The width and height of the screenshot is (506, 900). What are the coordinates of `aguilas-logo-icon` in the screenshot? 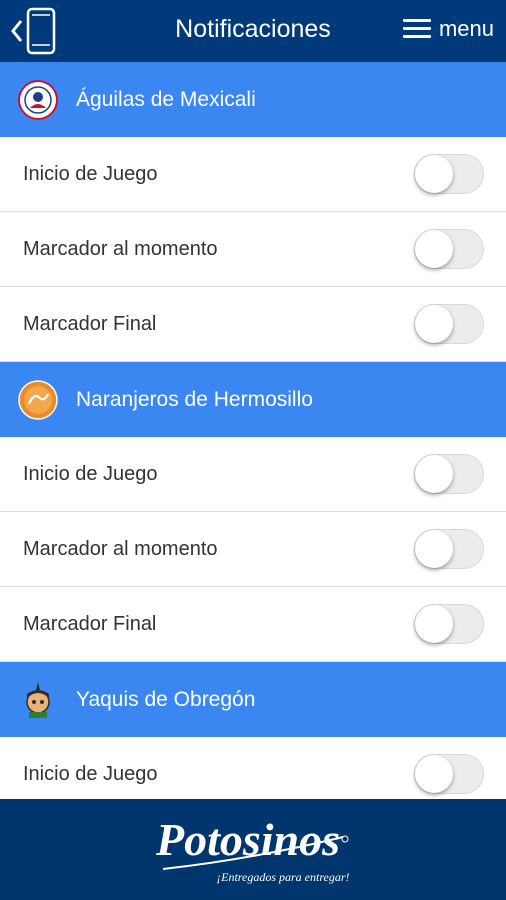 It's located at (38, 99).